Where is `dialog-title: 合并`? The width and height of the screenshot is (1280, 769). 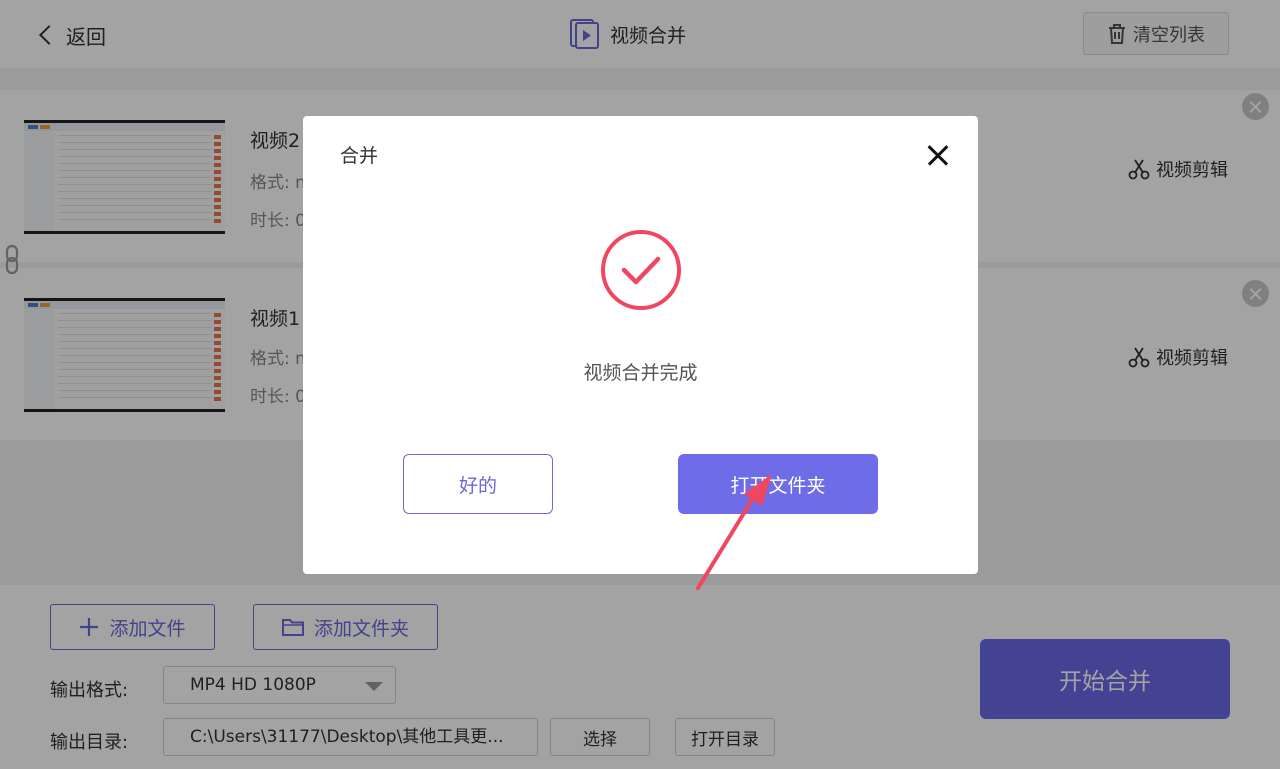
dialog-title: 合并 is located at coordinates (359, 156).